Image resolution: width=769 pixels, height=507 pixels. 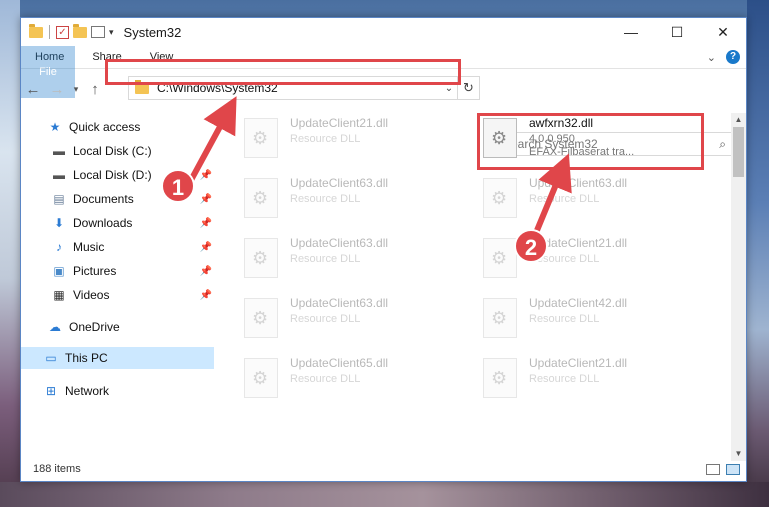 What do you see at coordinates (117, 358) in the screenshot?
I see `sidebar-item-this-pc: ▭ This PC` at bounding box center [117, 358].